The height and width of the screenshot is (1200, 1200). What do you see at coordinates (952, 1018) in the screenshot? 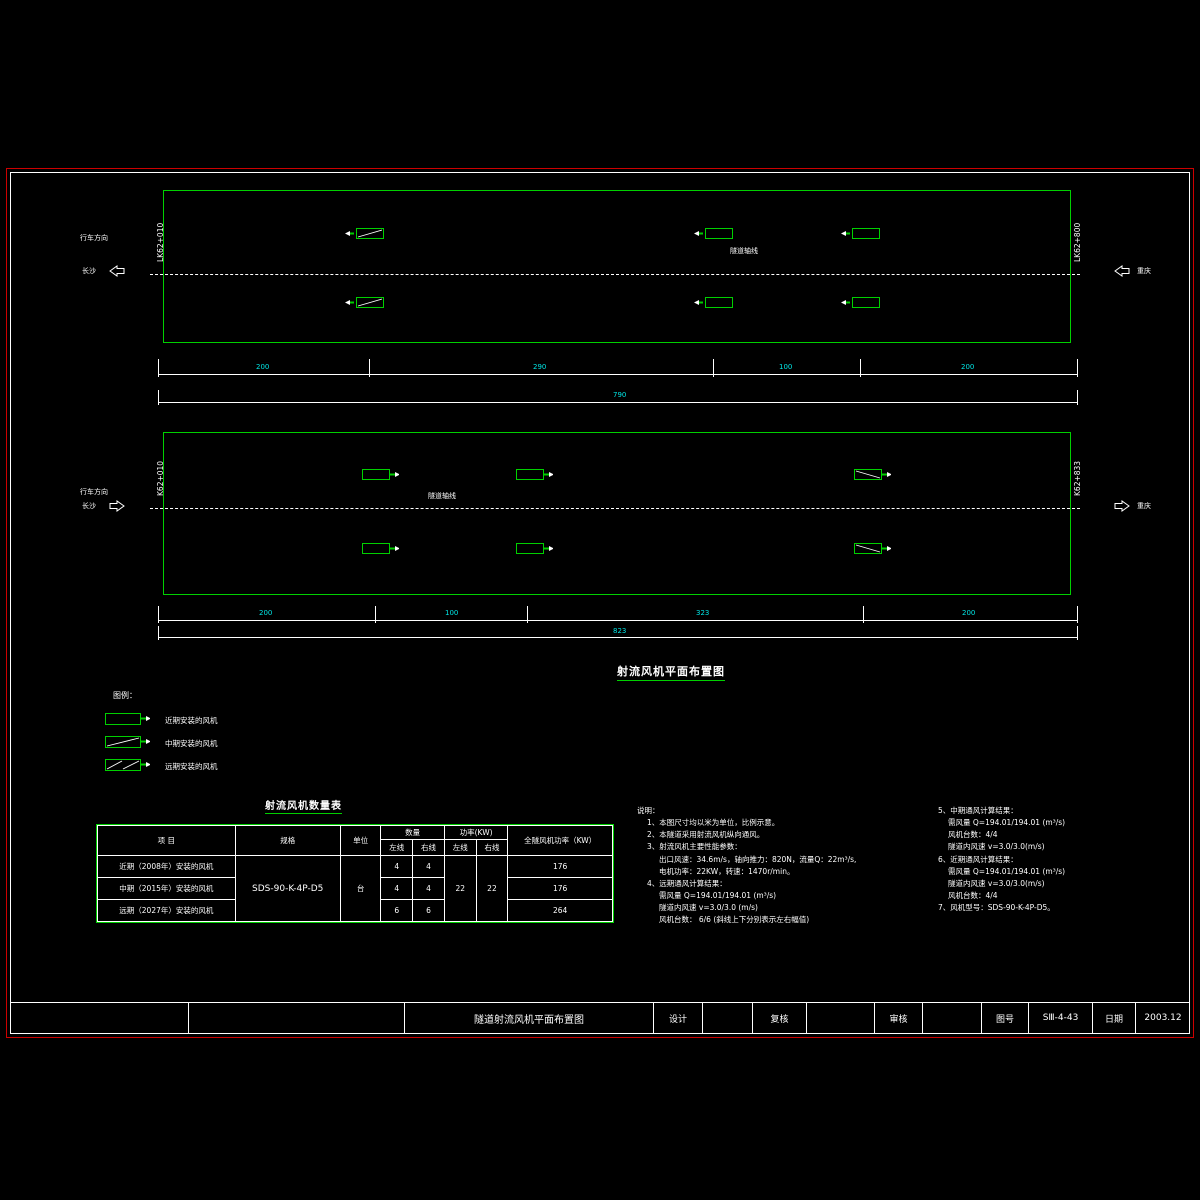
I see `titleblock-approve-value` at bounding box center [952, 1018].